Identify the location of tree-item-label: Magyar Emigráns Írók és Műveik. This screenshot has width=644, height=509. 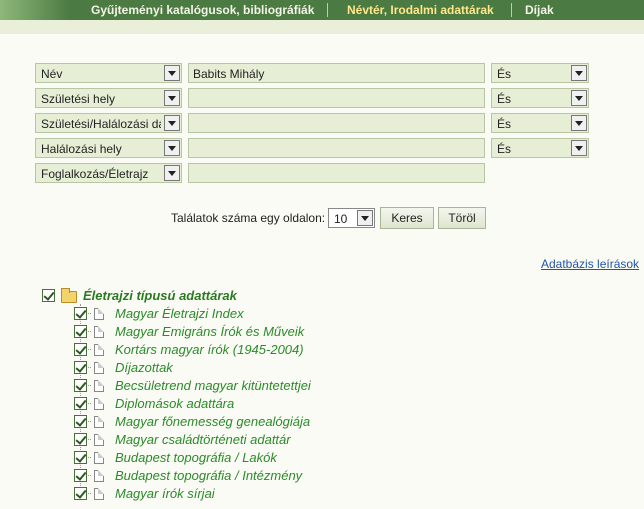
(209, 331).